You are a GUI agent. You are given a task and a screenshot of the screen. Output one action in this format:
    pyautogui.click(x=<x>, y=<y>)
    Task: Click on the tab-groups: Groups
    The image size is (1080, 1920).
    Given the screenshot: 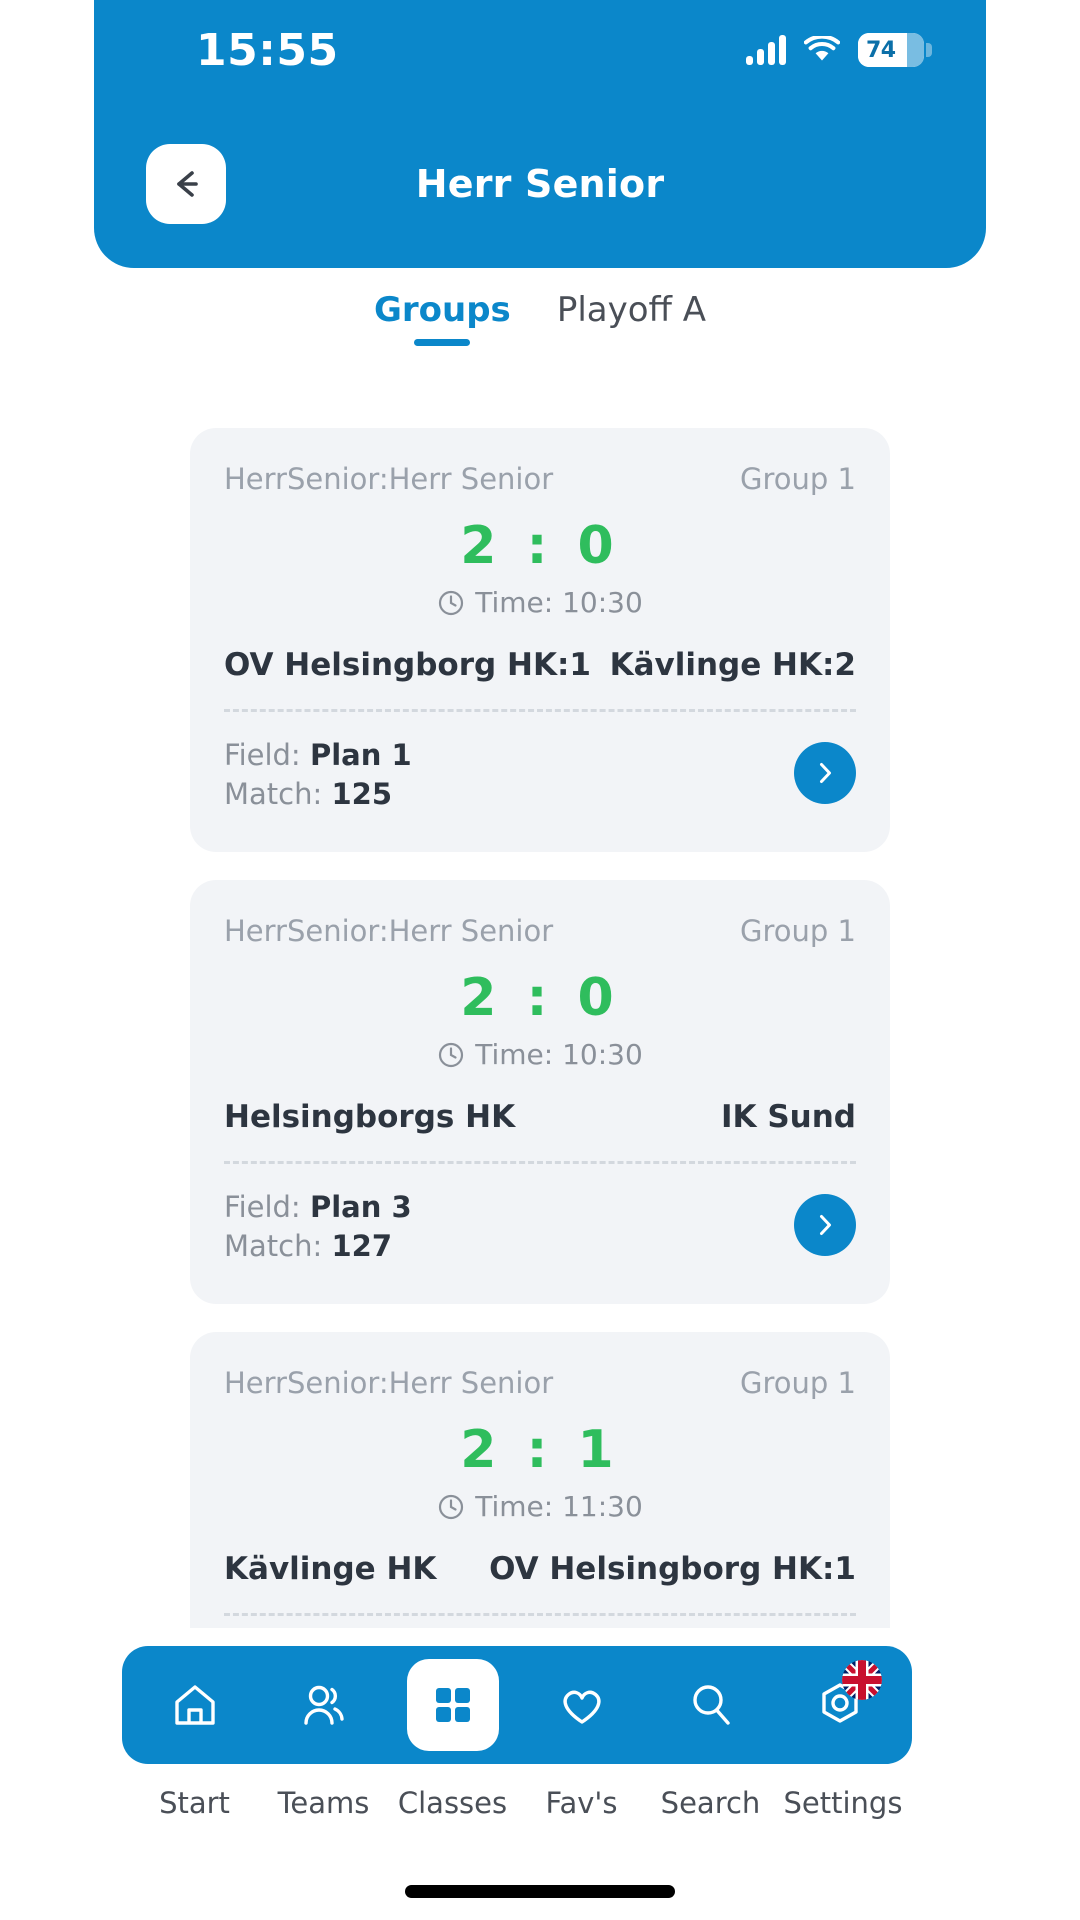 What is the action you would take?
    pyautogui.click(x=442, y=320)
    